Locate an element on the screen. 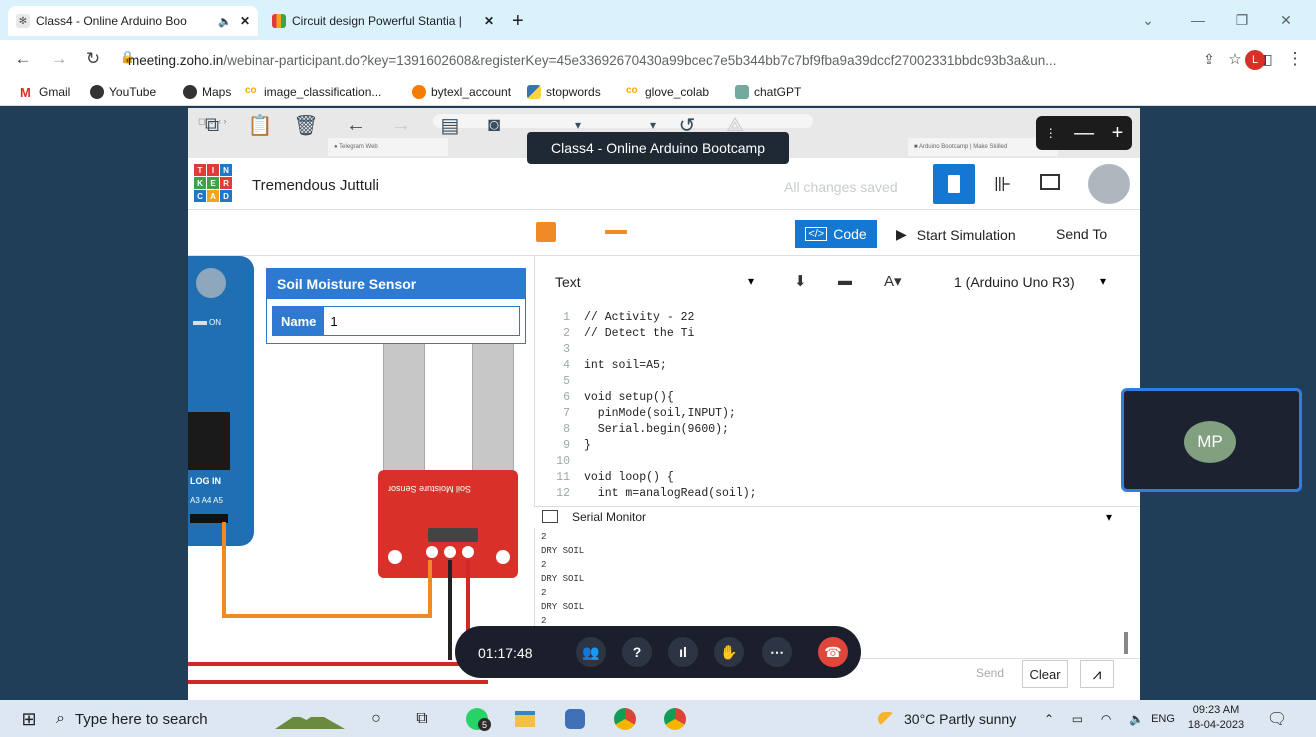 This screenshot has height=737, width=1316. drag-handle-icon: ⋮ is located at coordinates (1051, 133).